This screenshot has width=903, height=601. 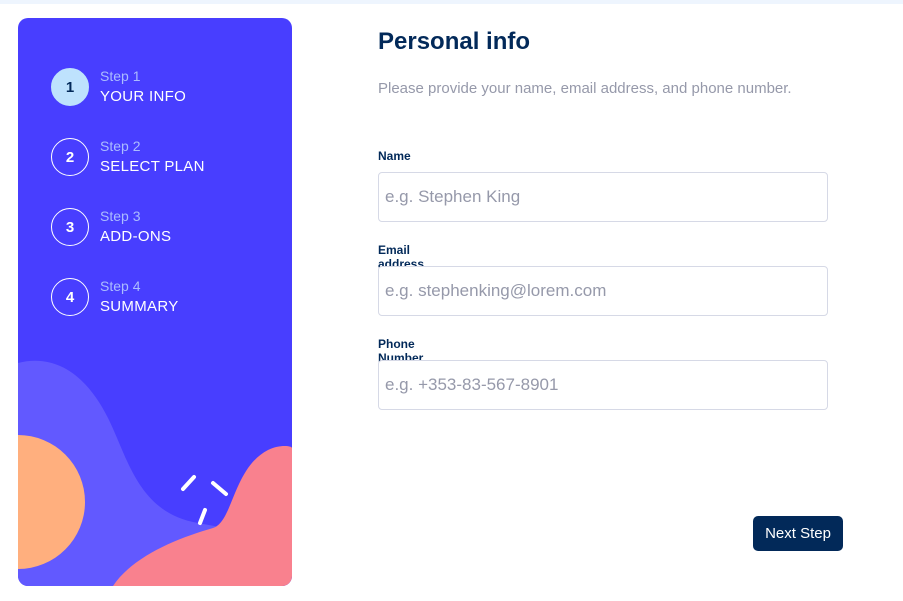 I want to click on step-title: ADD-ONS, so click(x=136, y=236).